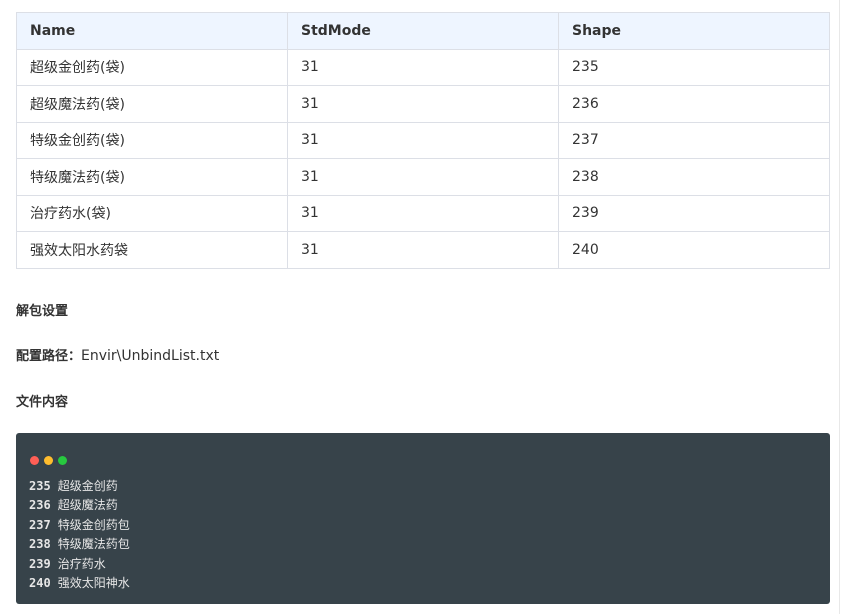 Image resolution: width=842 pixels, height=614 pixels. I want to click on table-row: 强效太阳水药袋 31 240, so click(423, 250).